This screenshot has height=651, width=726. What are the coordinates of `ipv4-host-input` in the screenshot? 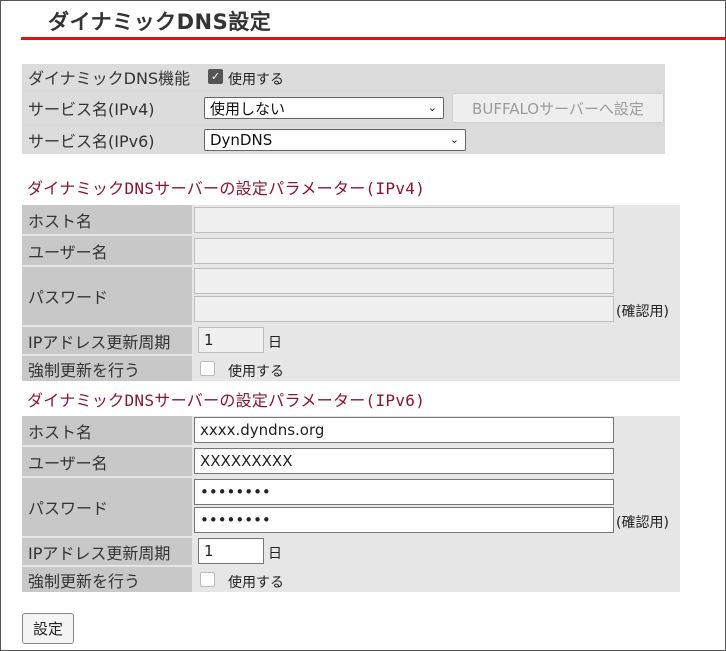 It's located at (404, 220).